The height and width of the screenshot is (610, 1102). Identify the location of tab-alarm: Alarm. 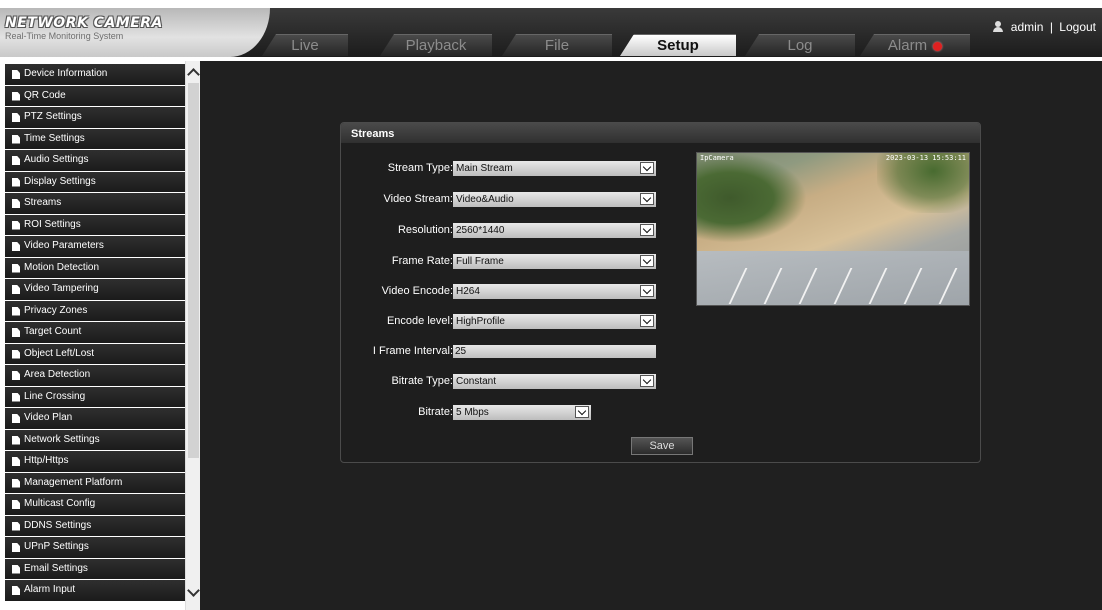
(915, 45).